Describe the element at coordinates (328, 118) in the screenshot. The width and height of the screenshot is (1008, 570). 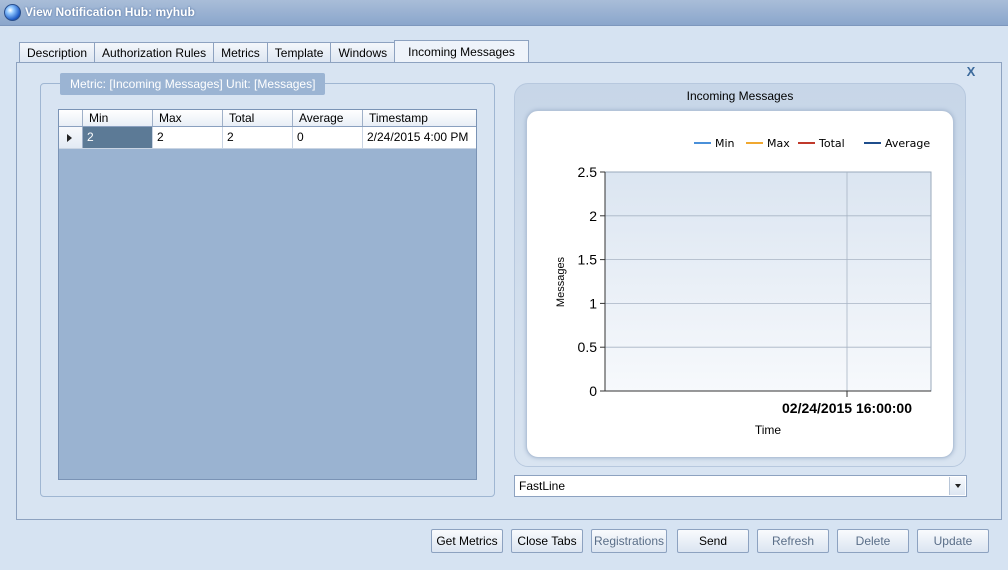
I see `column-header-average: Average` at that location.